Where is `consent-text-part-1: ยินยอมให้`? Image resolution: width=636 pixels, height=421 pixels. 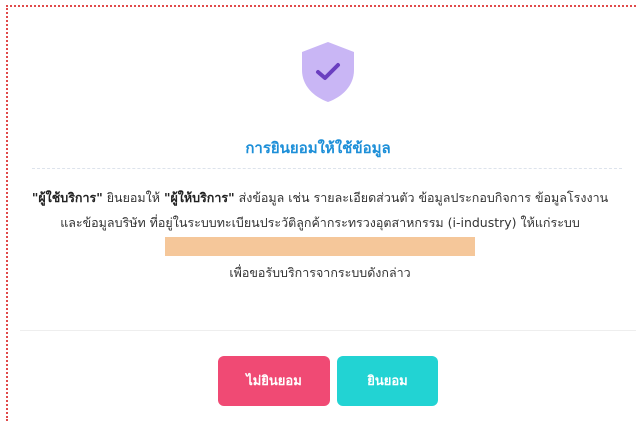
consent-text-part-1: ยินยอมให้ is located at coordinates (133, 197).